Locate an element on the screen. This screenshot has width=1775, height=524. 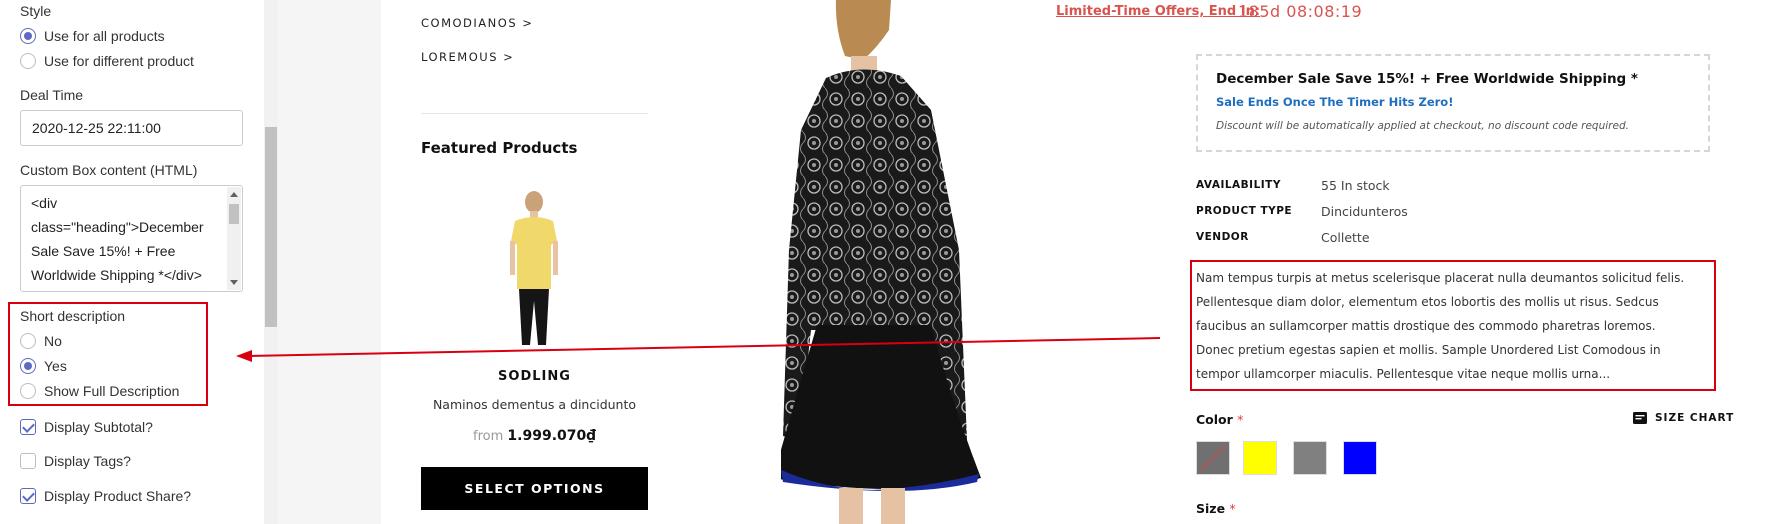
annotation-arrow is located at coordinates (698, 349).